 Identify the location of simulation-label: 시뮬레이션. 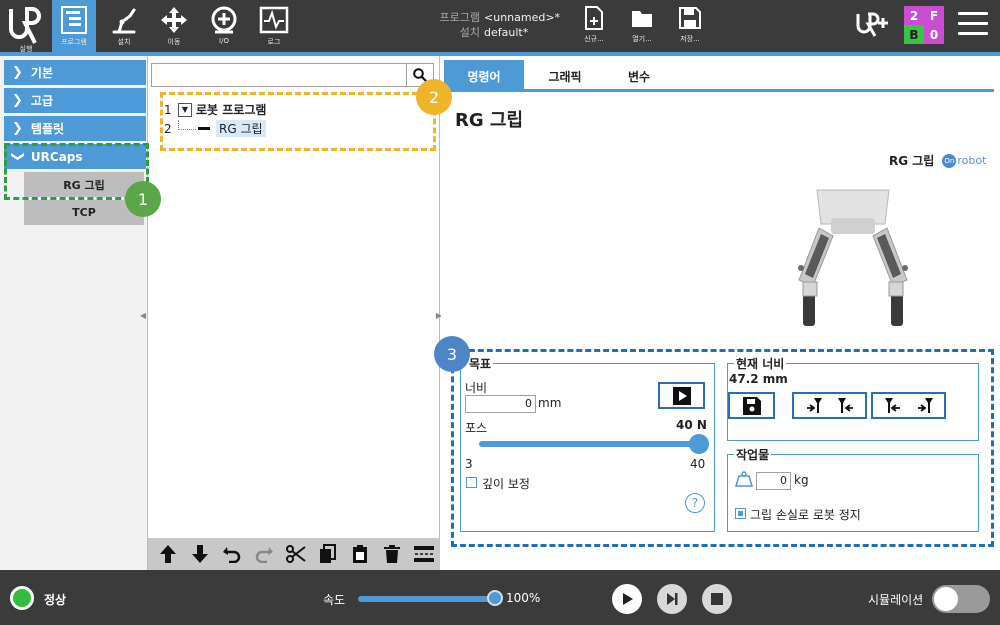
(896, 600).